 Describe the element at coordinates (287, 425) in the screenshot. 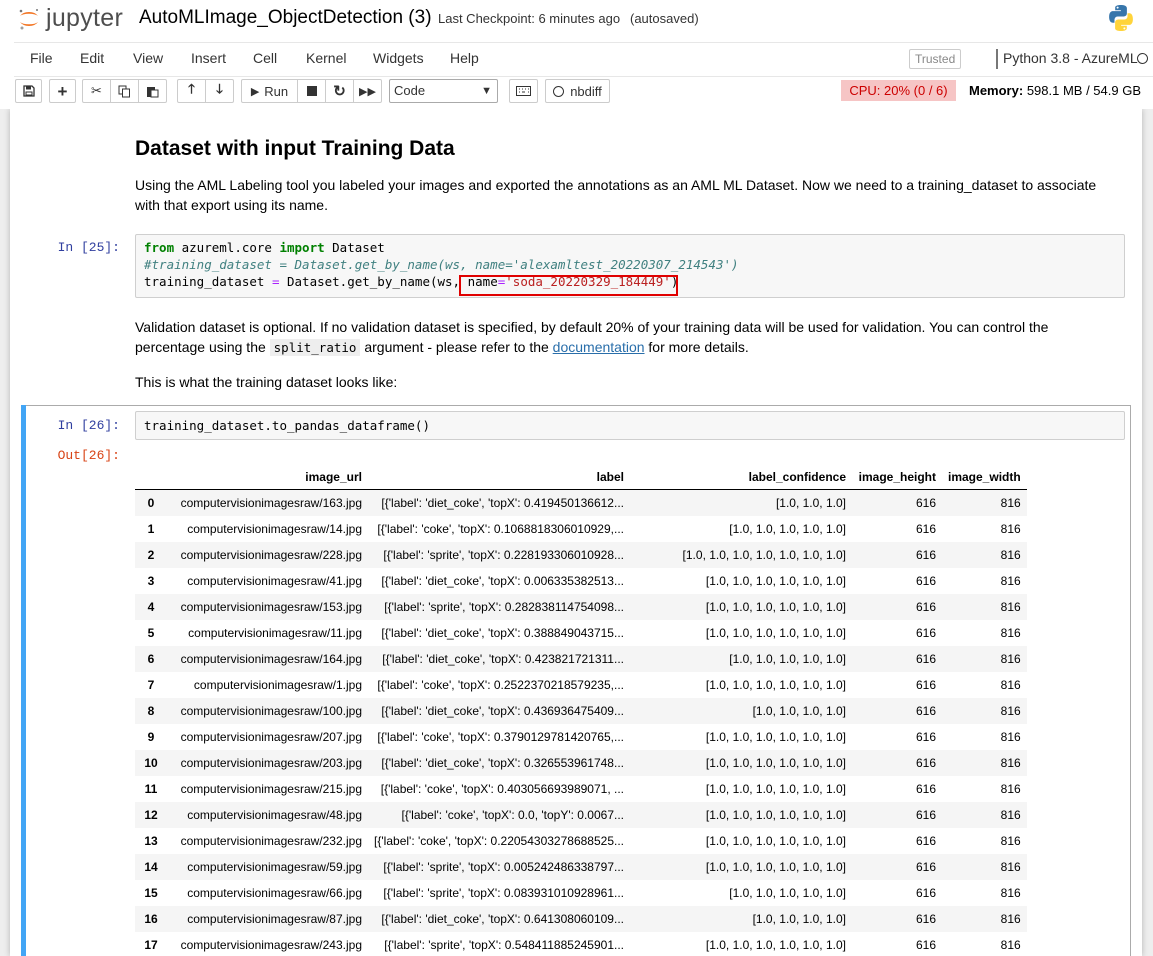

I see `code-line-26: training_dataset.to_pandas_dataframe()` at that location.